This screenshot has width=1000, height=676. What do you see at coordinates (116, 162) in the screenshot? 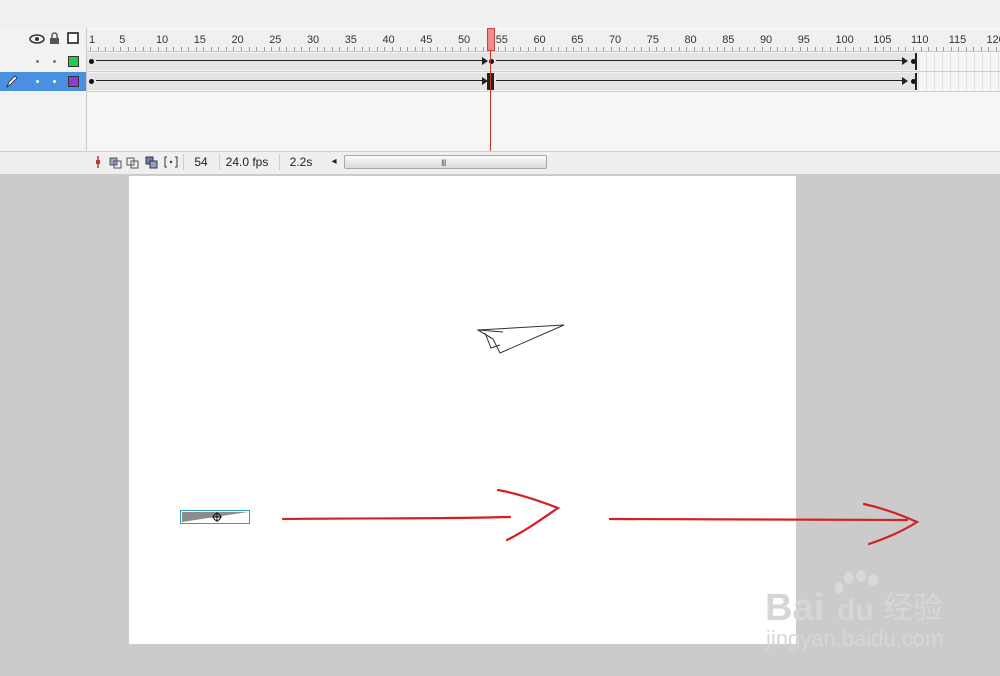
I see `onion-skin-icon` at bounding box center [116, 162].